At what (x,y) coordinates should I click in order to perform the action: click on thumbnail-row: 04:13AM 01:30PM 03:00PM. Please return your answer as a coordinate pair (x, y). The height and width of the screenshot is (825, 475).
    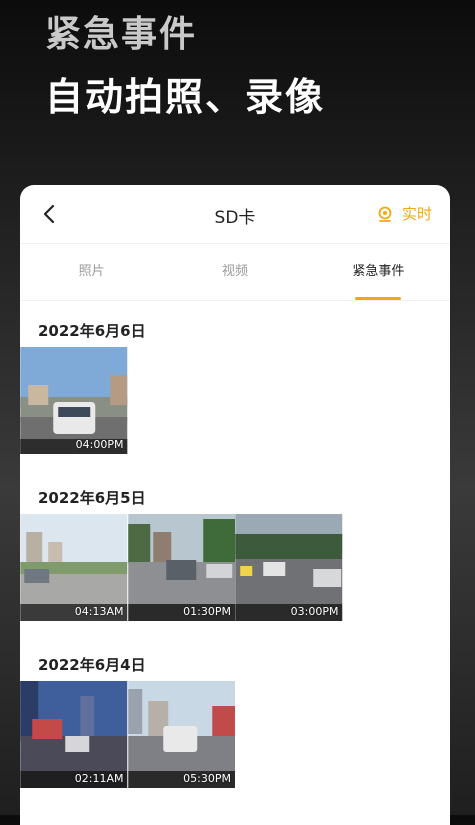
    Looking at the image, I should click on (235, 567).